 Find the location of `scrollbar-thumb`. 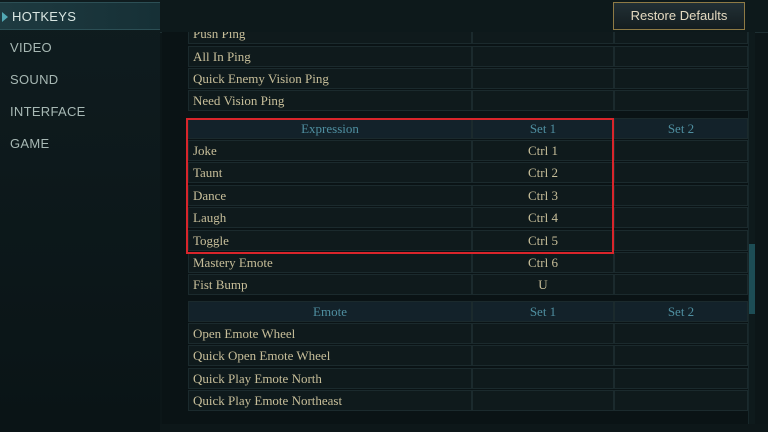

scrollbar-thumb is located at coordinates (752, 279).